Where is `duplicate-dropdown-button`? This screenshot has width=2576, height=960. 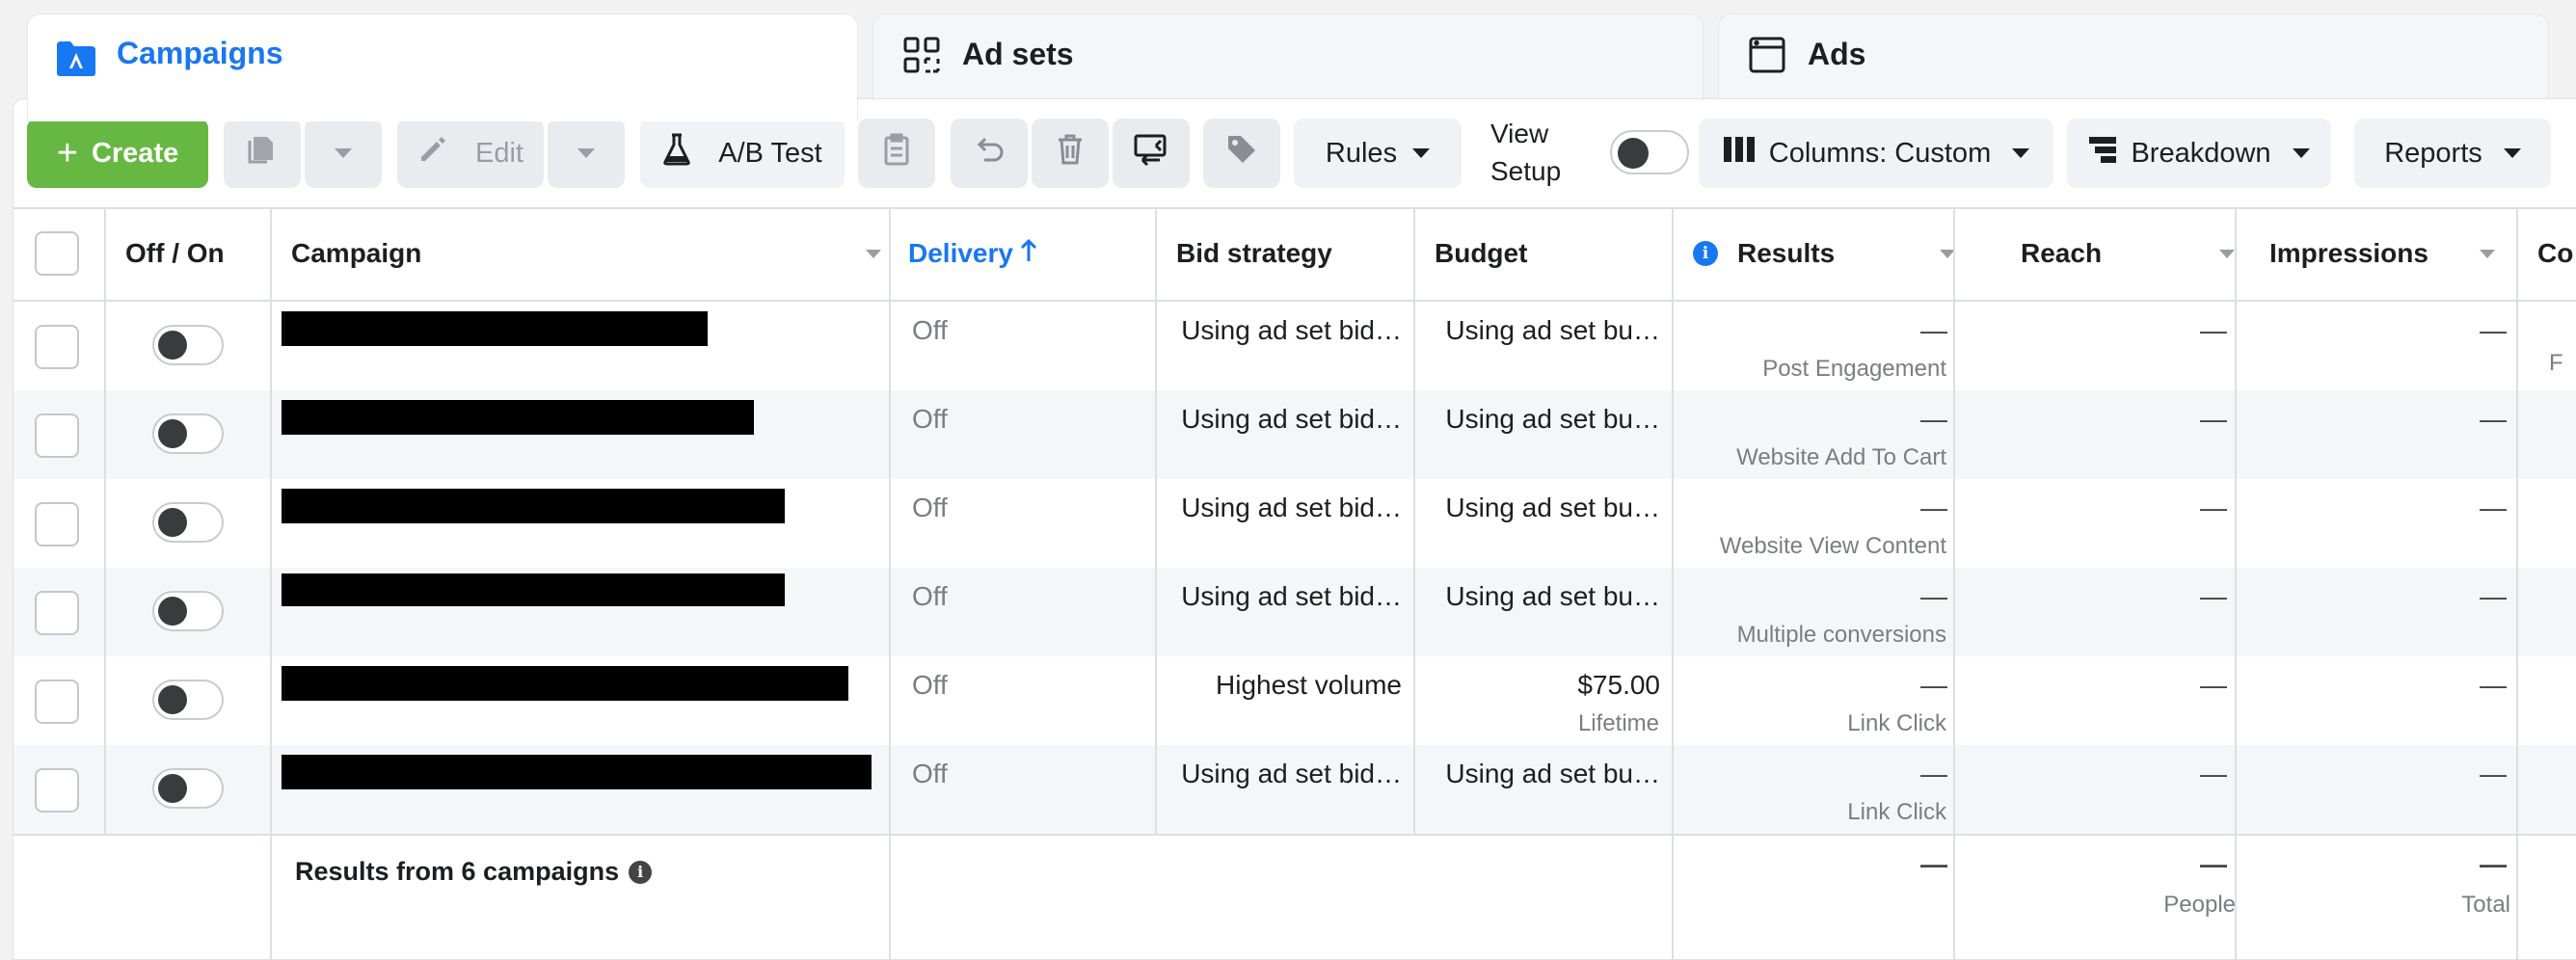
duplicate-dropdown-button is located at coordinates (343, 154).